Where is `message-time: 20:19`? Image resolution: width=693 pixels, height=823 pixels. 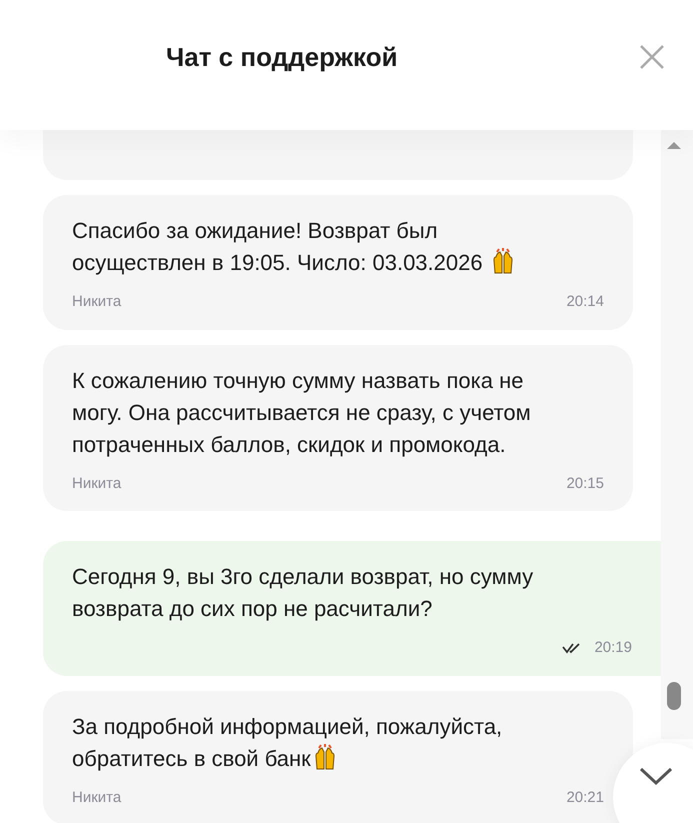
message-time: 20:19 is located at coordinates (613, 648).